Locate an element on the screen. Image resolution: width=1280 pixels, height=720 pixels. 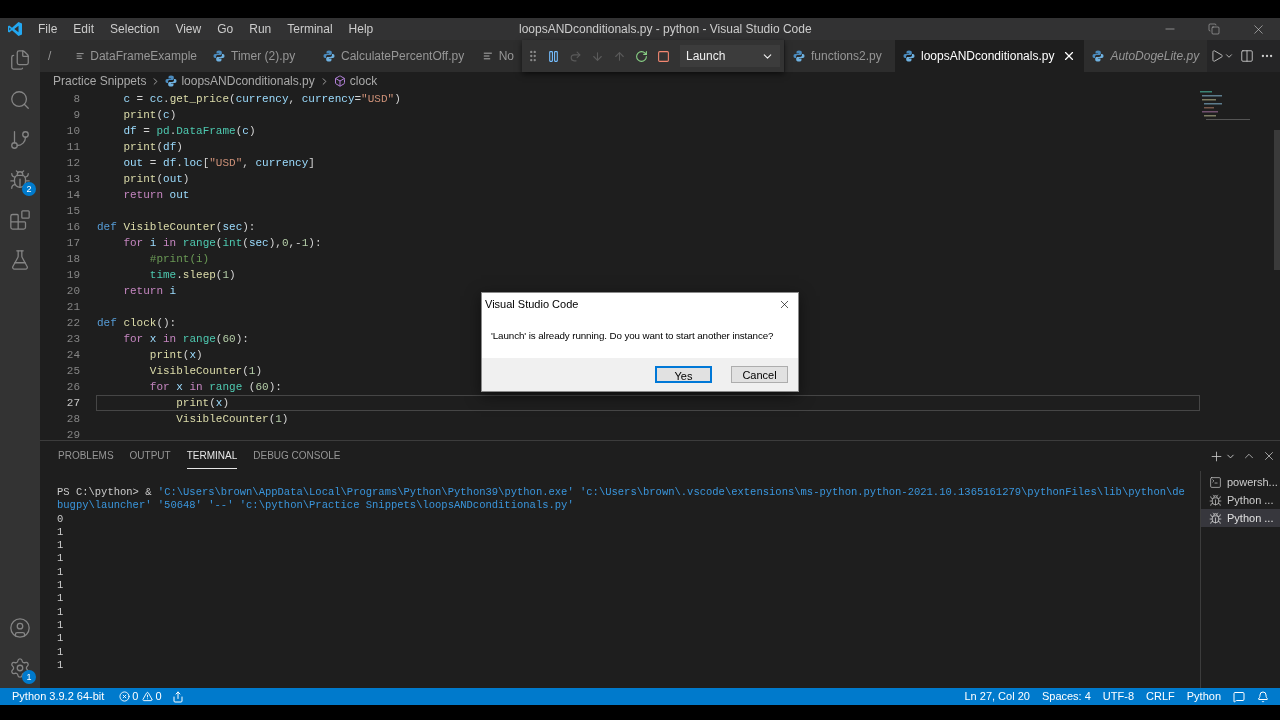
status-item: Spaces: 4 is located at coordinates (1066, 696).